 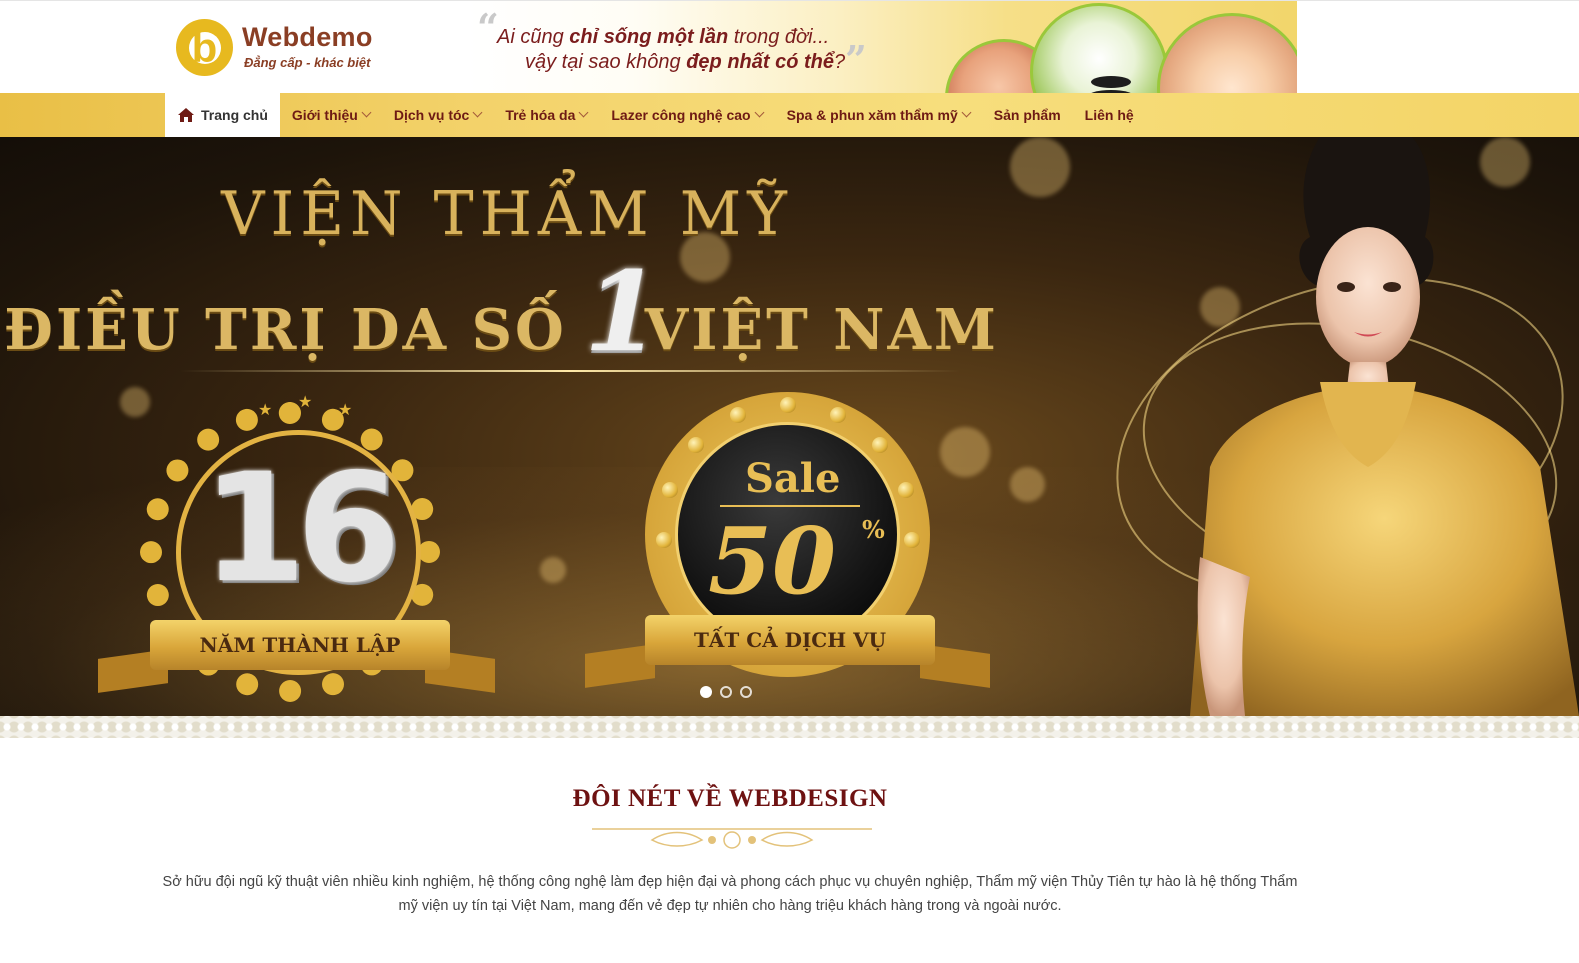 What do you see at coordinates (324, 115) in the screenshot?
I see `nav-item-label: Giới thiệu` at bounding box center [324, 115].